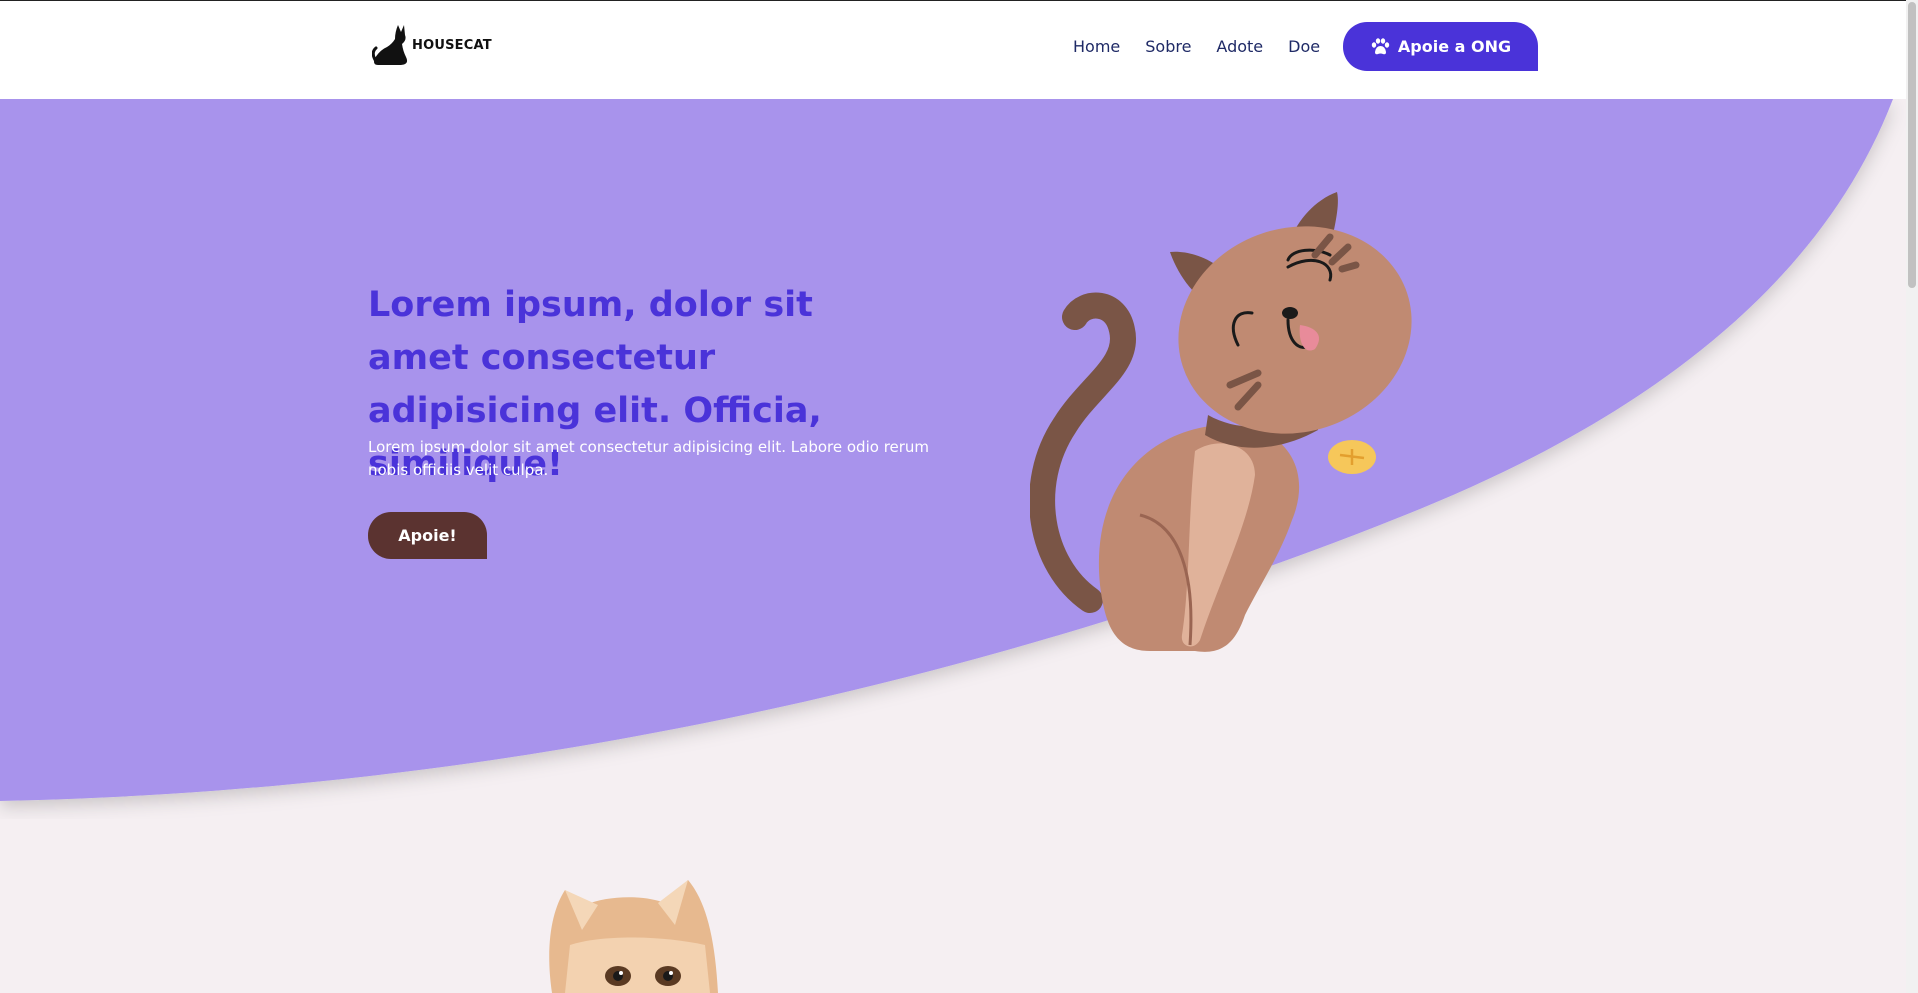 This screenshot has width=1918, height=993. Describe the element at coordinates (1304, 46) in the screenshot. I see `nav-link-doe: Doe` at that location.